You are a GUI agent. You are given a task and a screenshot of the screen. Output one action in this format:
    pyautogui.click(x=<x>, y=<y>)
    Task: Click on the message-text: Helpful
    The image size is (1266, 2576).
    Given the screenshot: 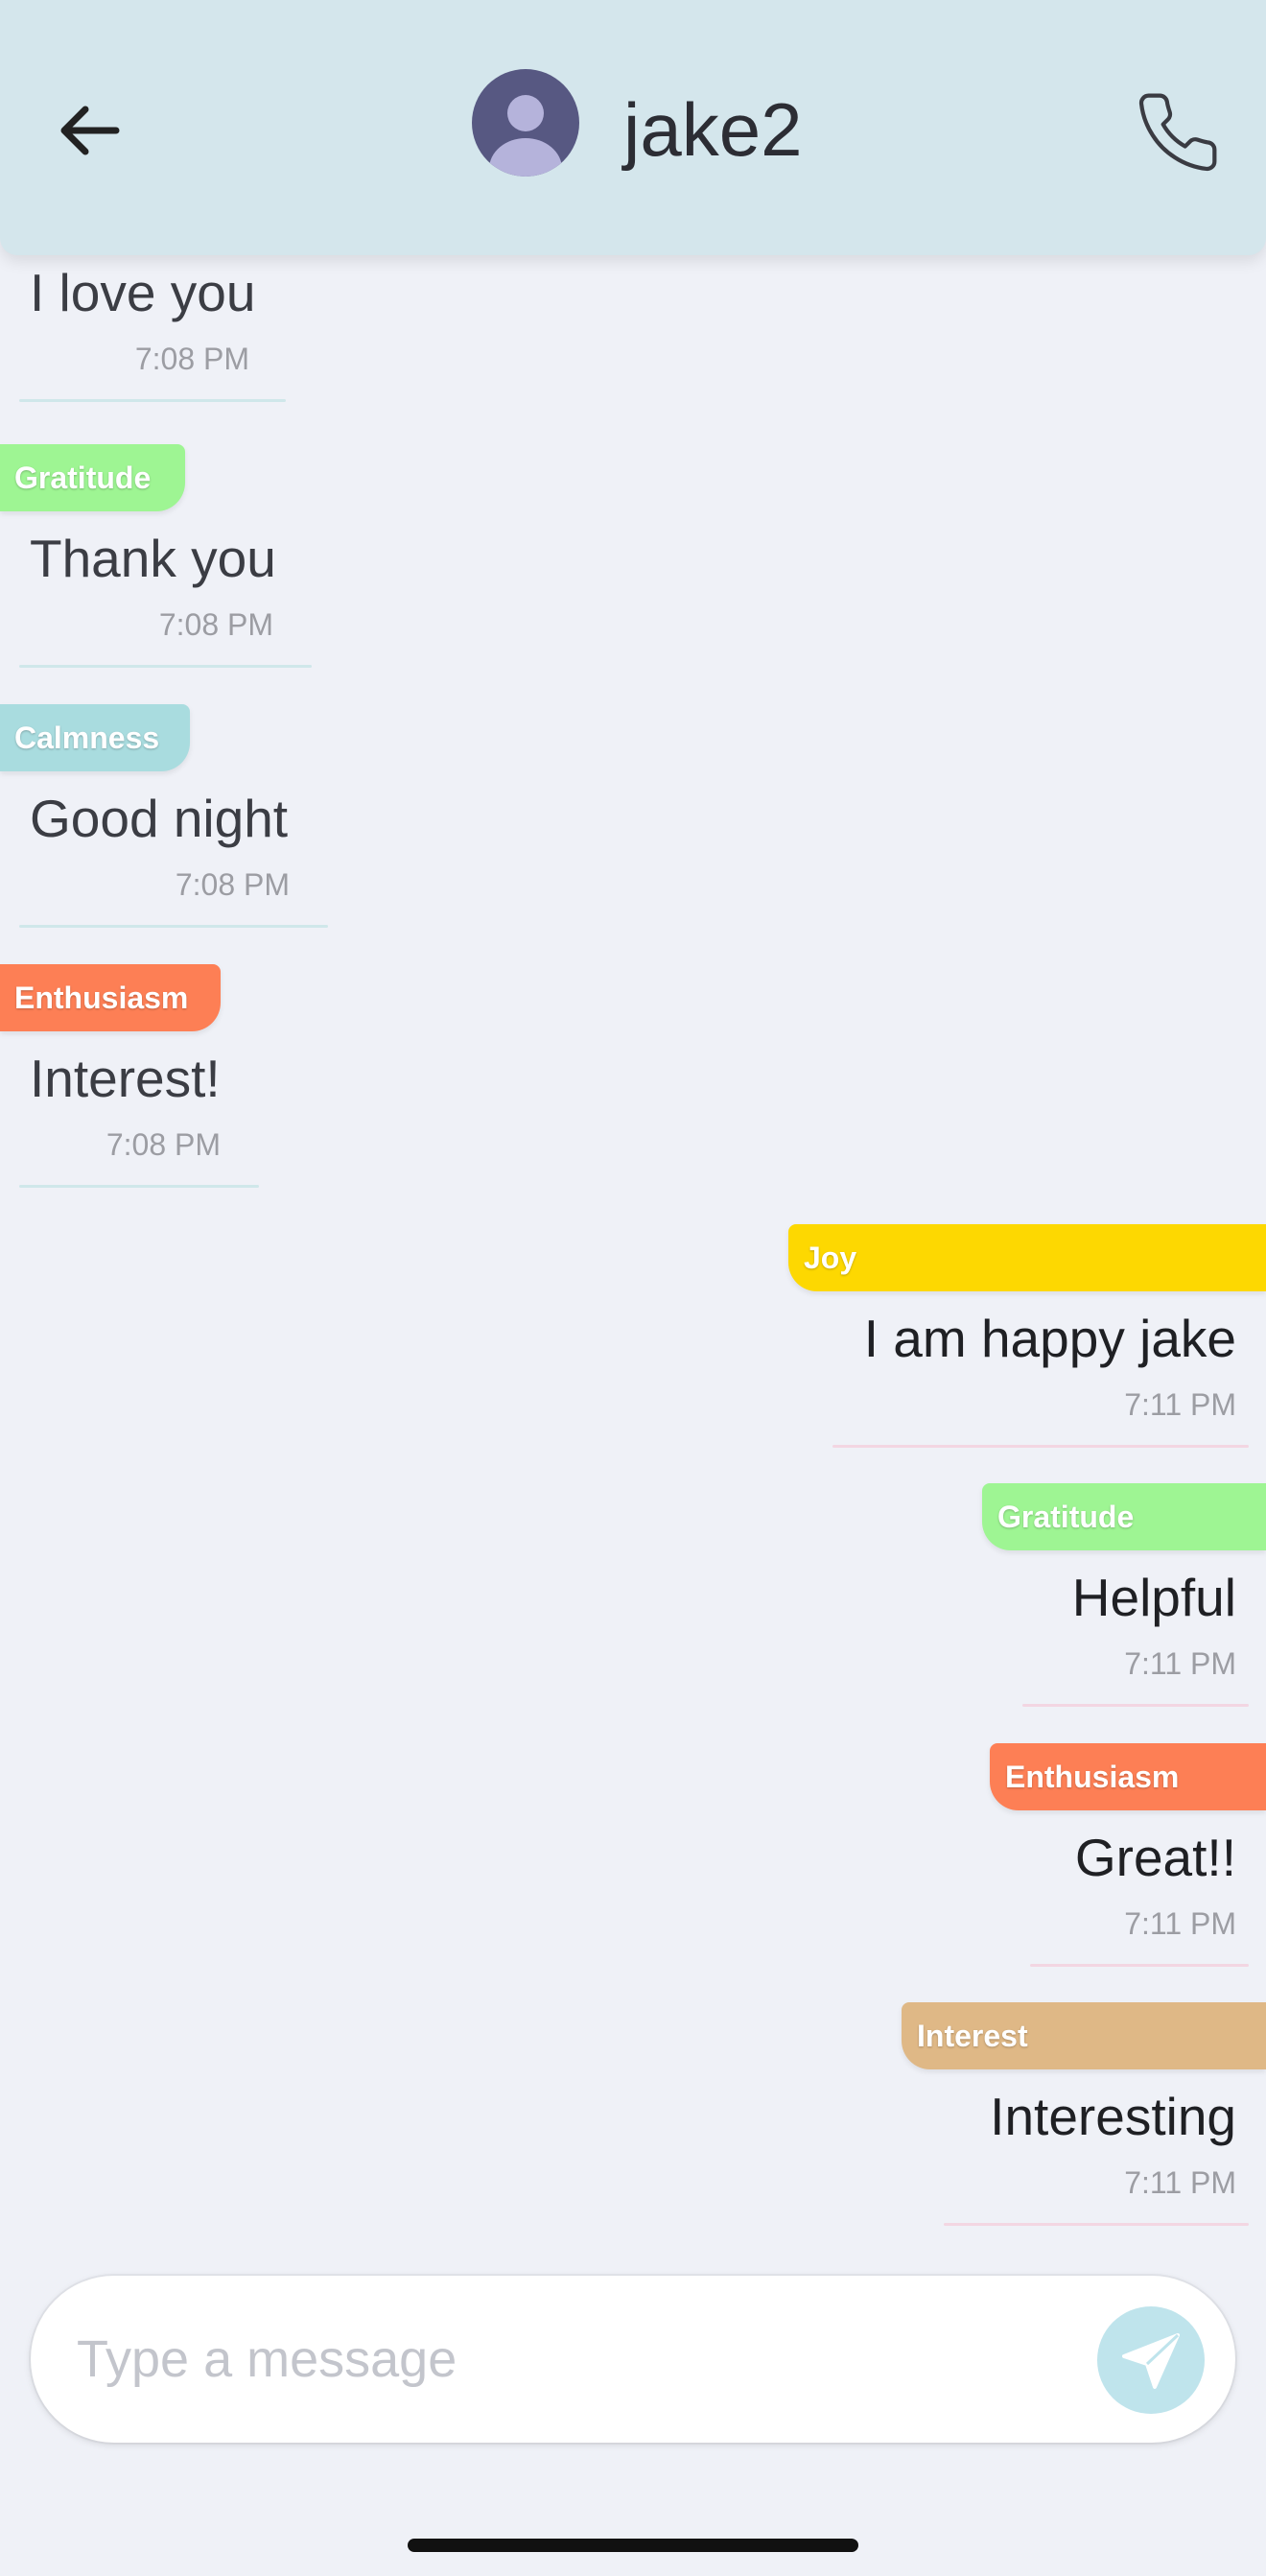 What is the action you would take?
    pyautogui.click(x=1154, y=1598)
    